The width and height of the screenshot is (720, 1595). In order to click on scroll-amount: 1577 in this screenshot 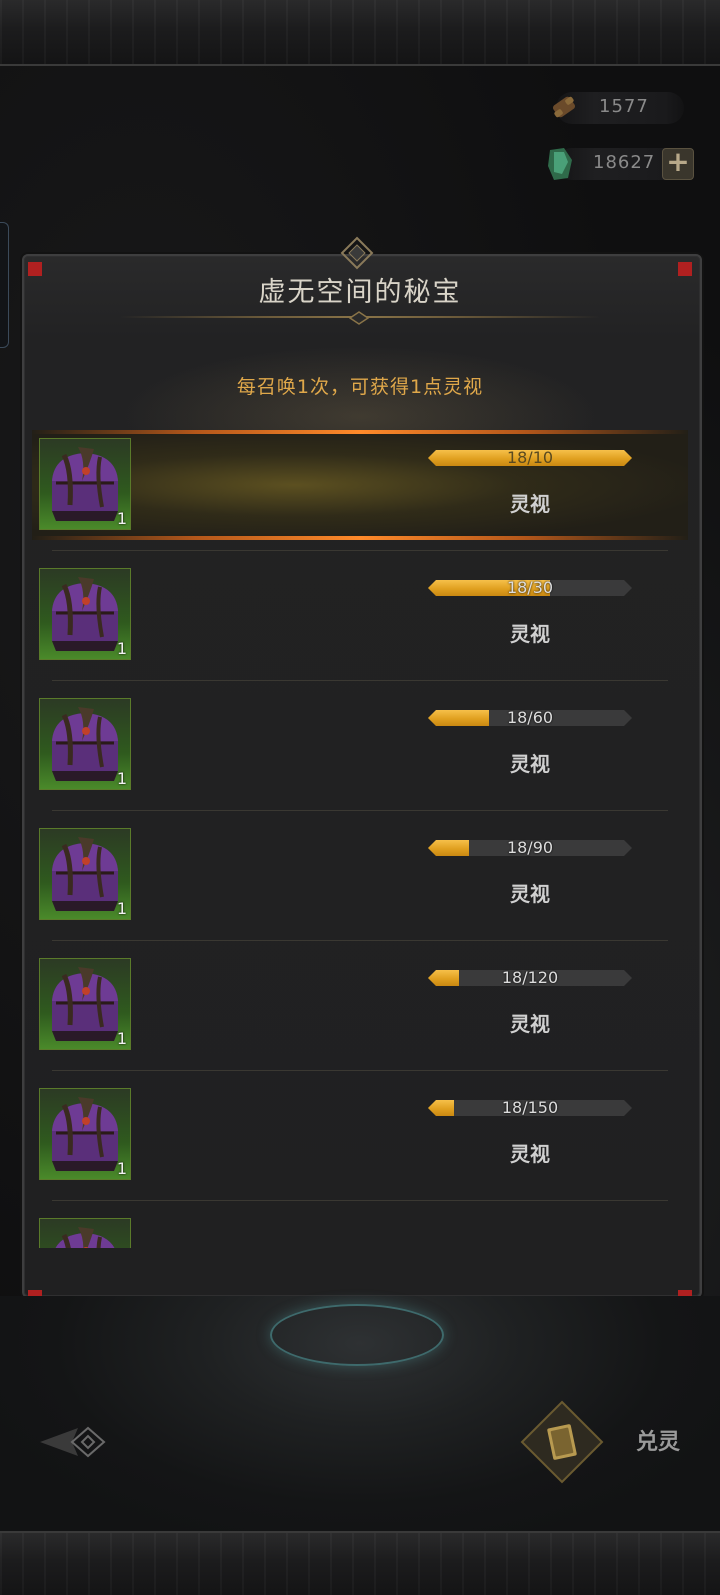, I will do `click(624, 106)`.